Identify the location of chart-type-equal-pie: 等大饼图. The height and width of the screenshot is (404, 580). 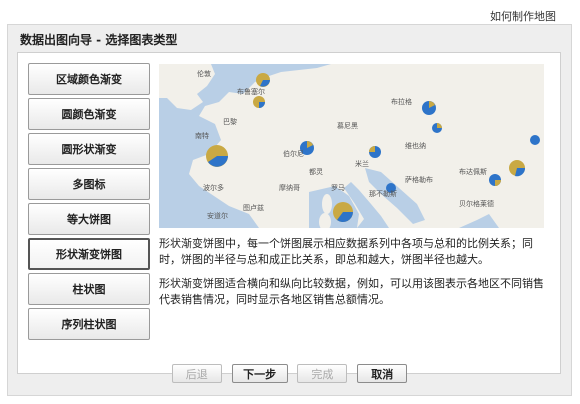
(89, 219).